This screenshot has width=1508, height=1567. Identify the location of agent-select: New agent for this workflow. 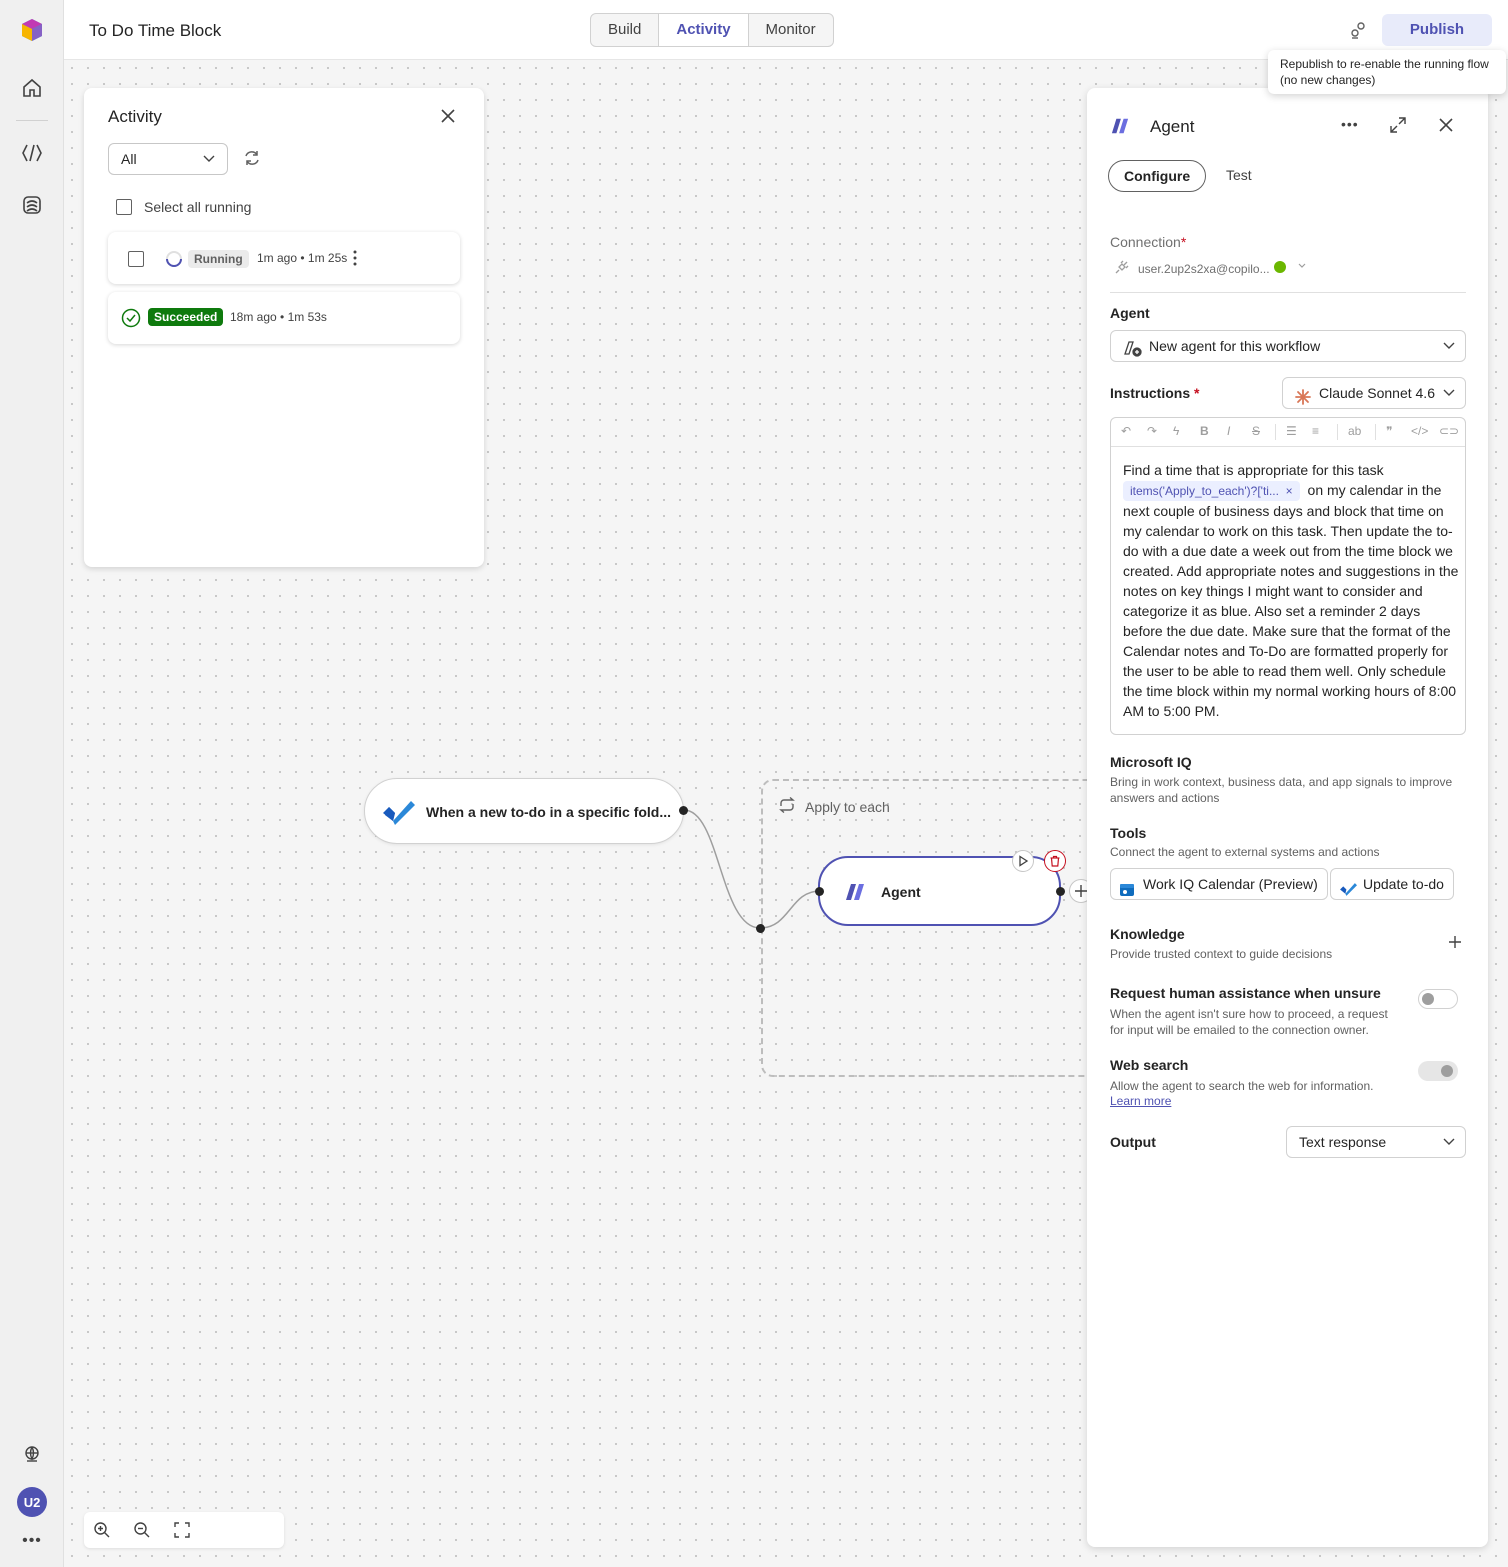
(1288, 346).